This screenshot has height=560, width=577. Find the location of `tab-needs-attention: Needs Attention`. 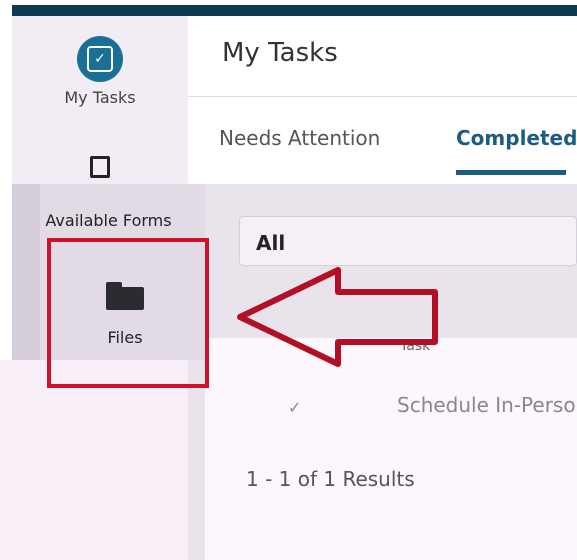

tab-needs-attention: Needs Attention is located at coordinates (299, 138).